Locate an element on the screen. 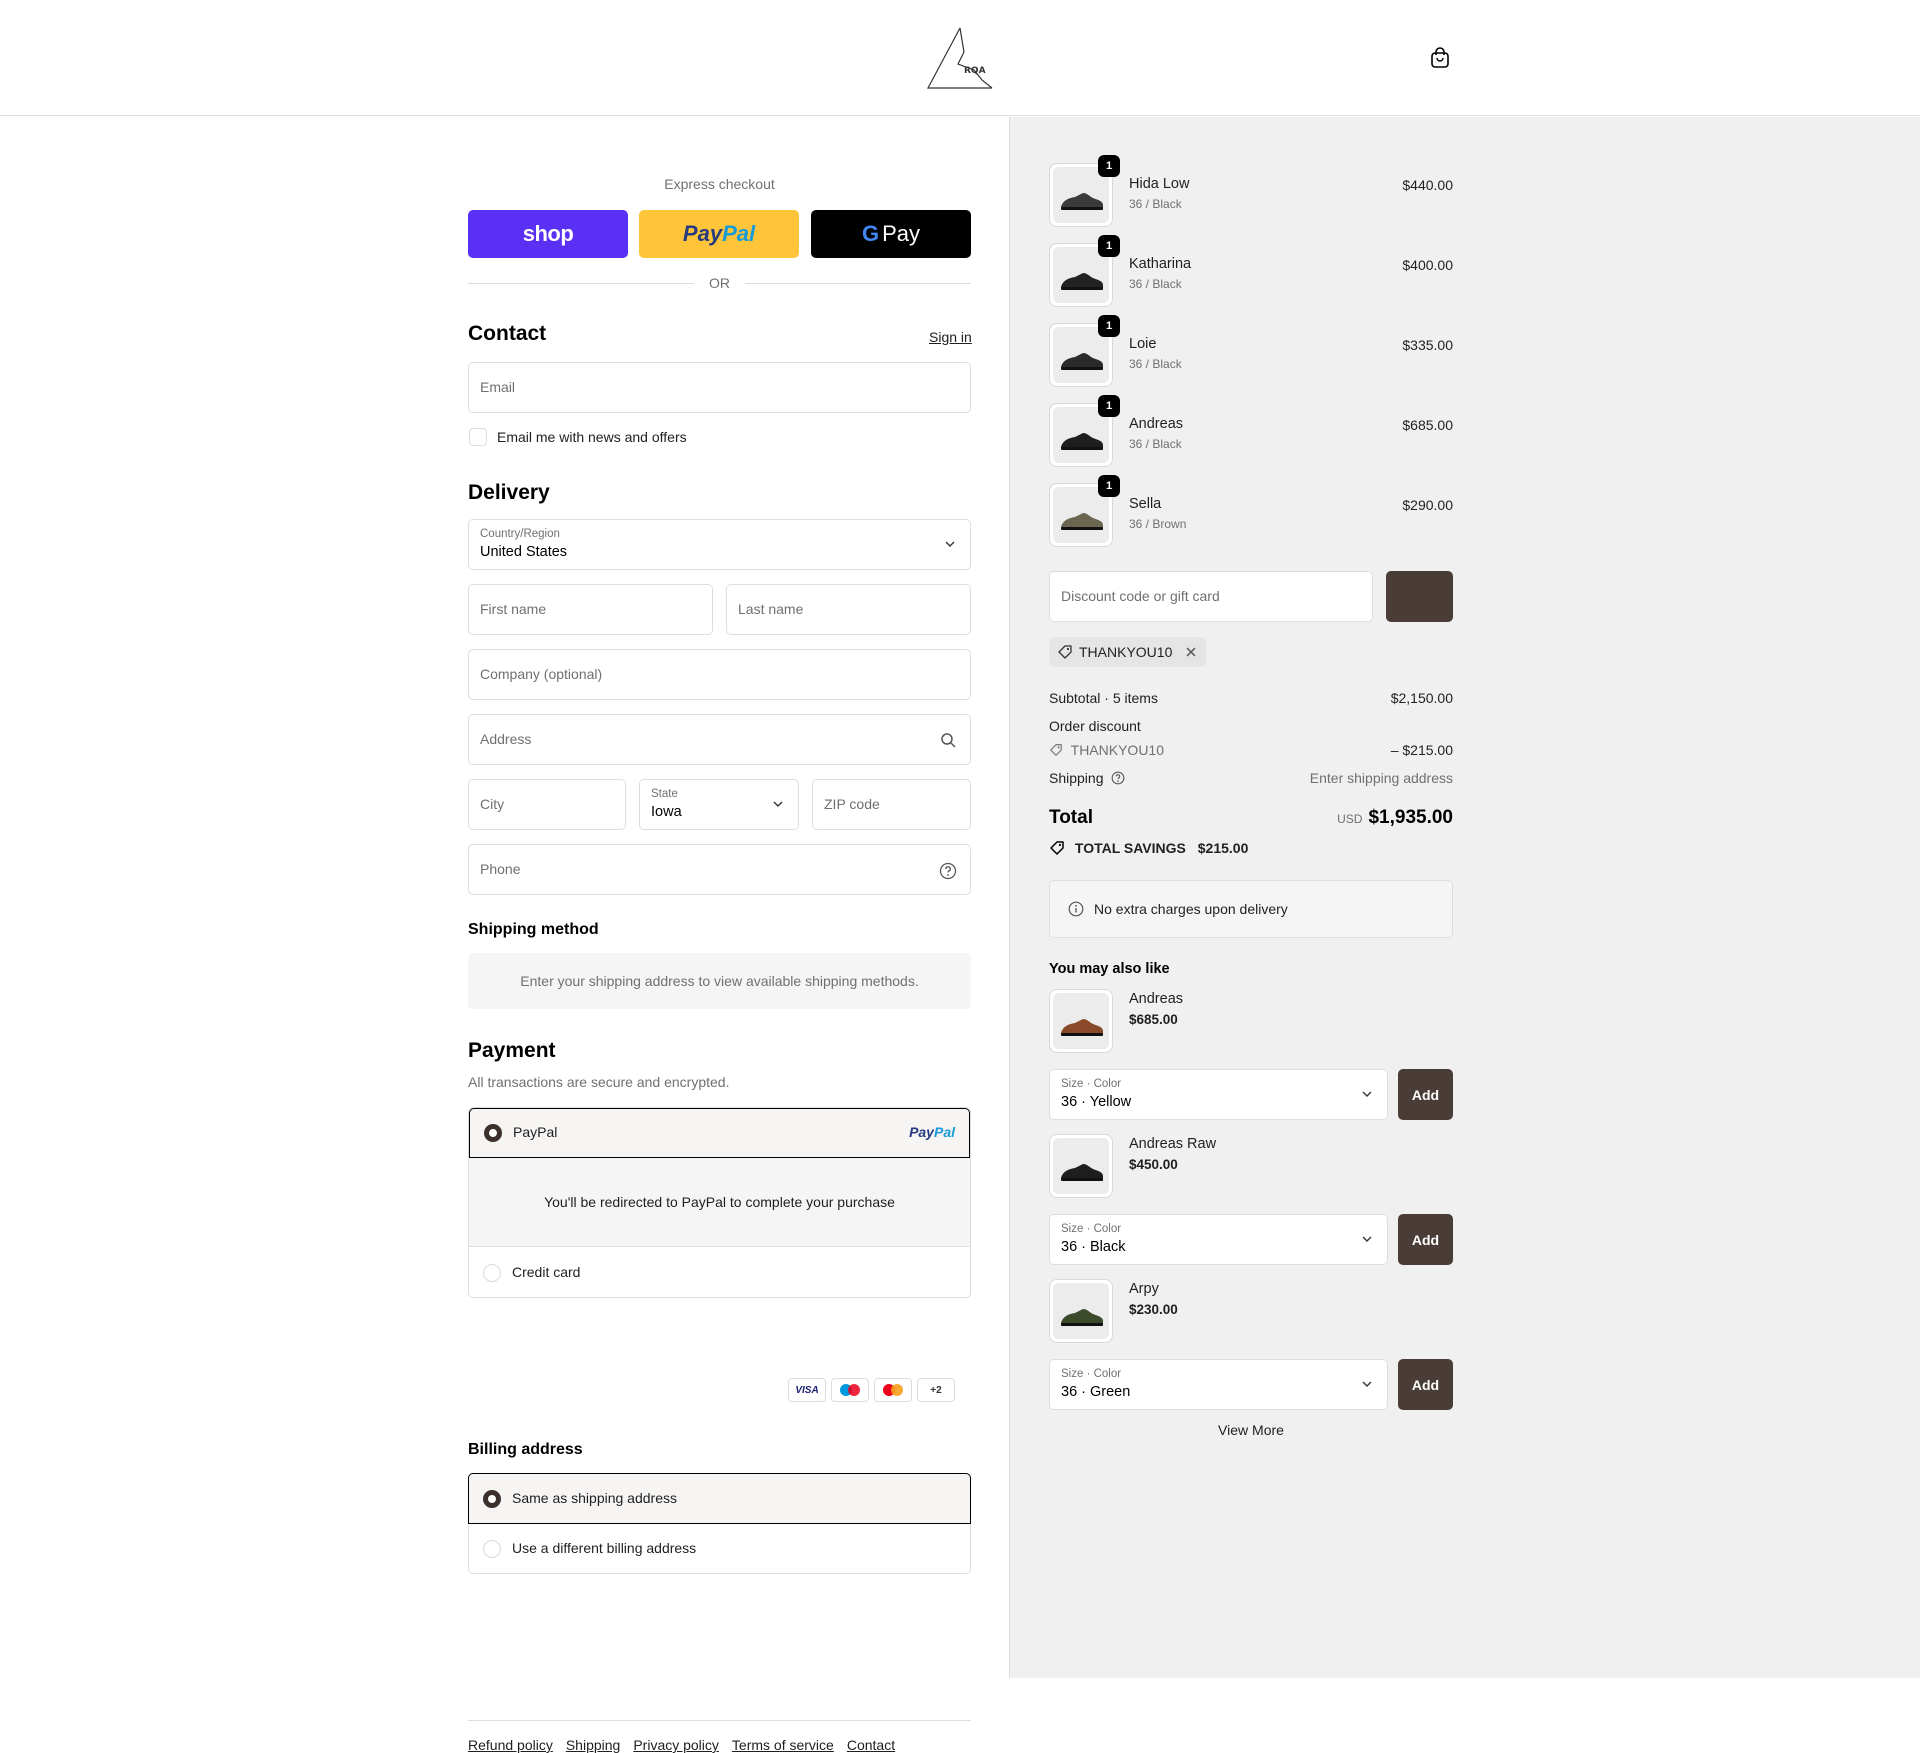 The width and height of the screenshot is (1920, 1753). phone-field: Phone is located at coordinates (719, 869).